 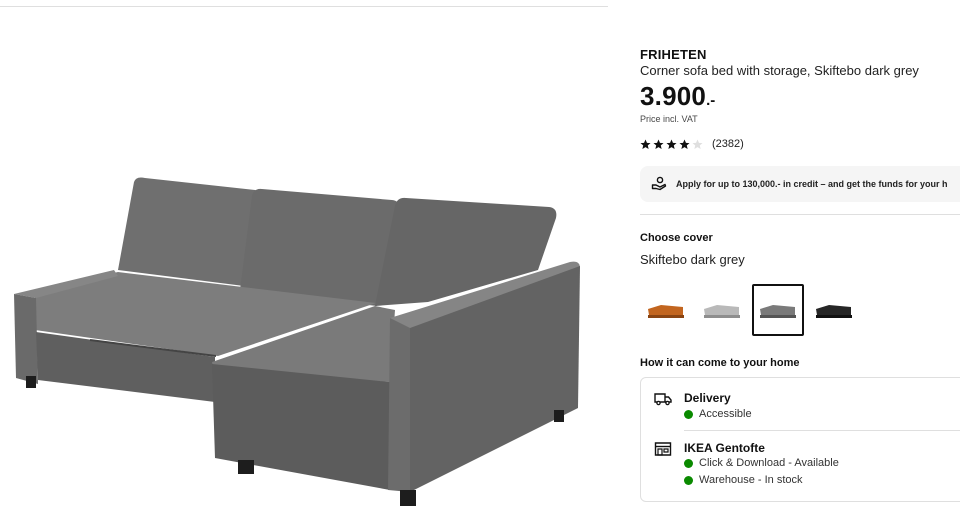 What do you see at coordinates (707, 398) in the screenshot?
I see `delivery-option-title: Delivery` at bounding box center [707, 398].